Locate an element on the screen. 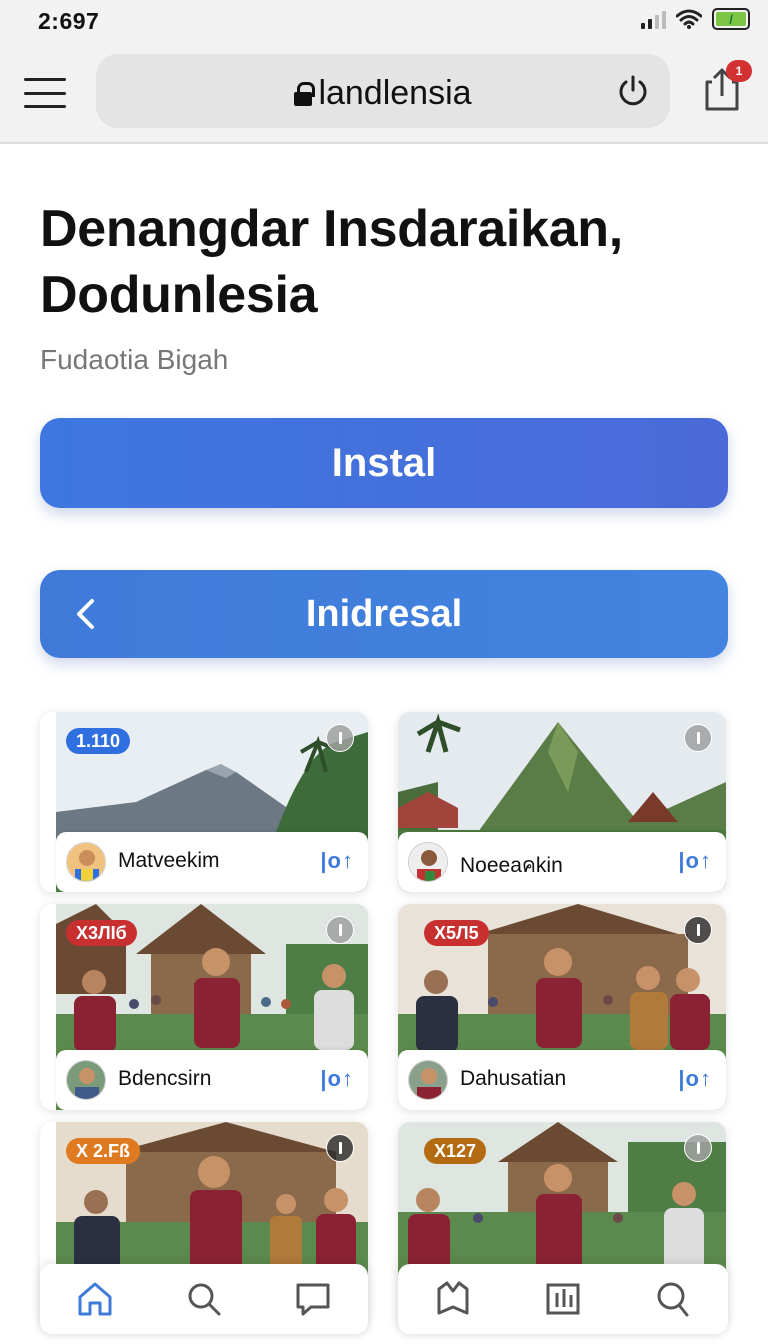 This screenshot has height=1344, width=768. battery-icon: / is located at coordinates (731, 19).